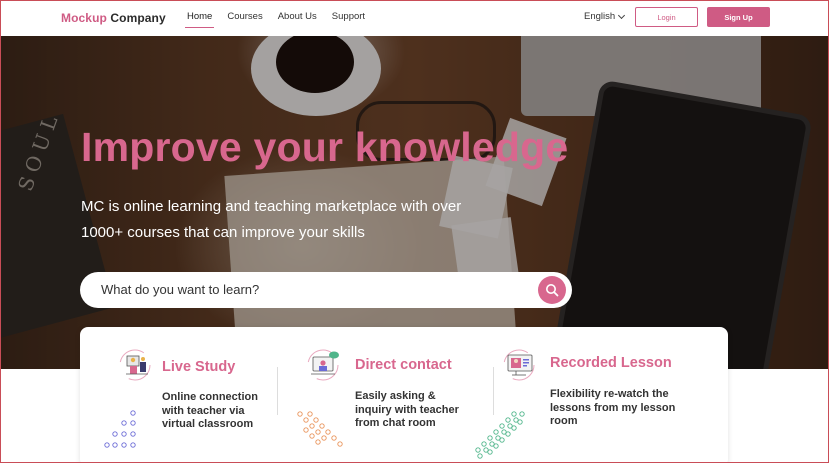  Describe the element at coordinates (136, 18) in the screenshot. I see `brand-name-rest: Company` at that location.